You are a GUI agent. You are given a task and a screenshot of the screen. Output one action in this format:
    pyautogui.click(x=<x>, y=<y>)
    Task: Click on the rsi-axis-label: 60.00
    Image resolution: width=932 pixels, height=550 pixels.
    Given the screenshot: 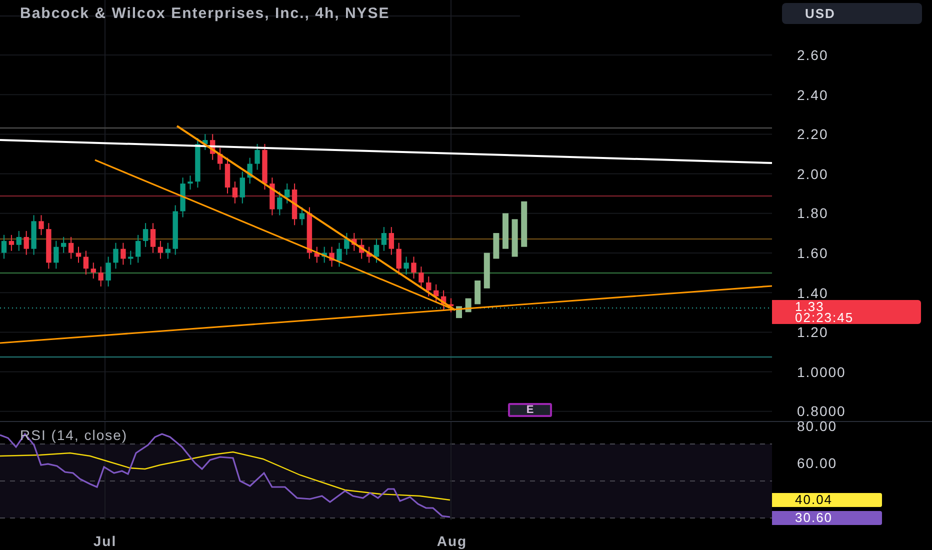 What is the action you would take?
    pyautogui.click(x=817, y=463)
    